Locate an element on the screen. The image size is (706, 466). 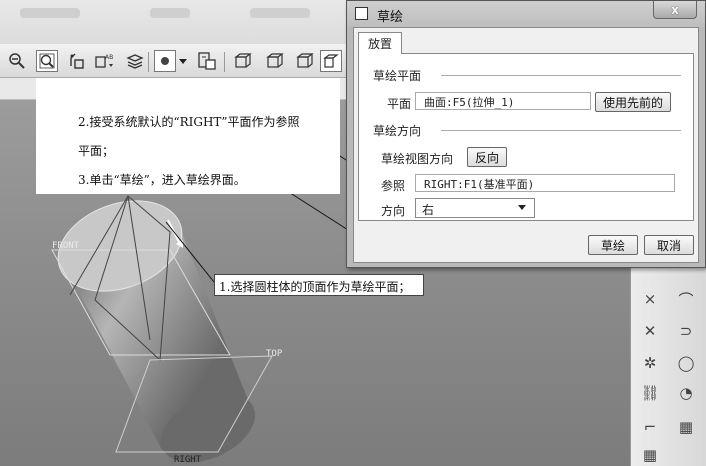
plane-label: 平面 is located at coordinates (399, 104).